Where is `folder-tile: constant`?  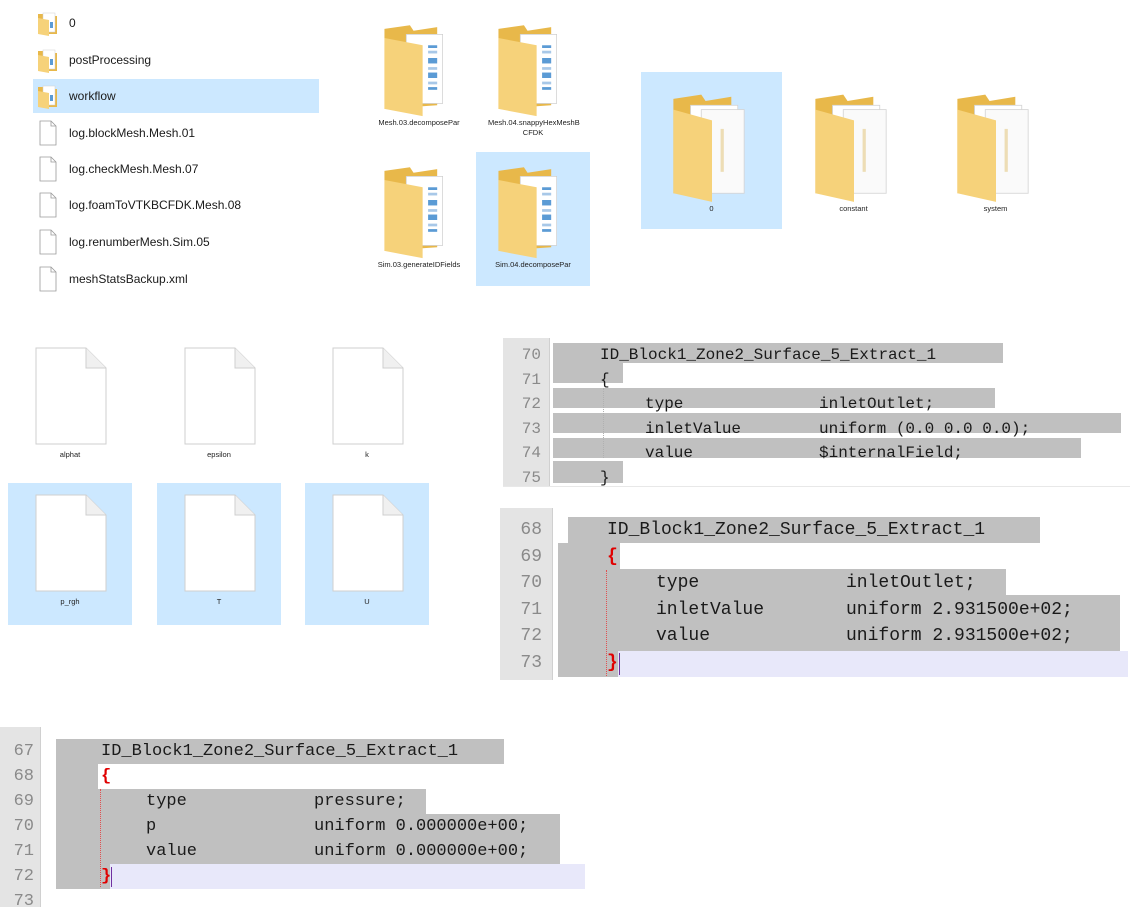 folder-tile: constant is located at coordinates (853, 150).